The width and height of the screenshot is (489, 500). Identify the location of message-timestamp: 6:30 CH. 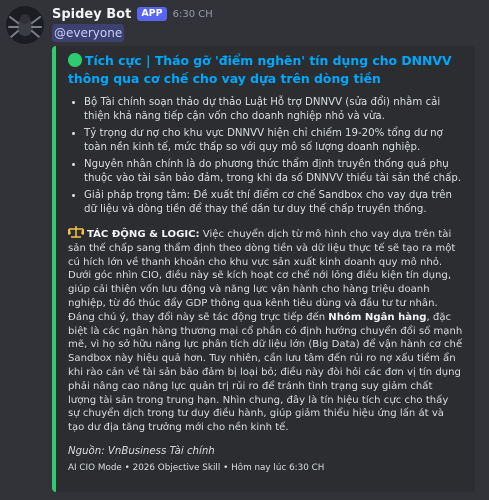
(193, 14).